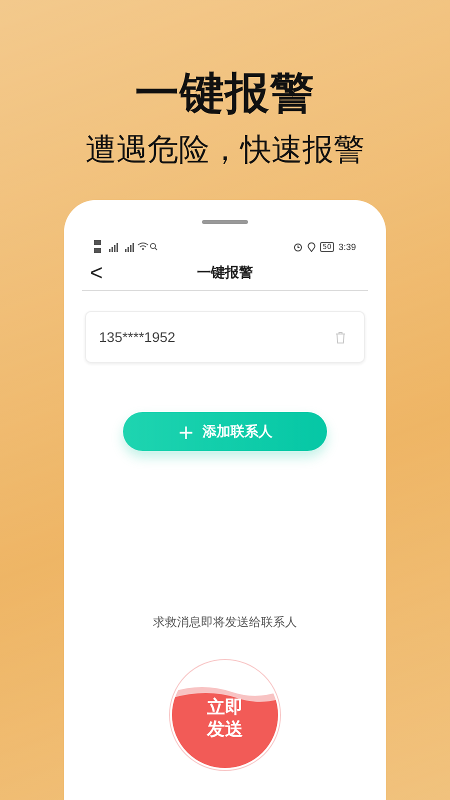 The height and width of the screenshot is (800, 450). What do you see at coordinates (225, 273) in the screenshot?
I see `screen-title: 一键报警` at bounding box center [225, 273].